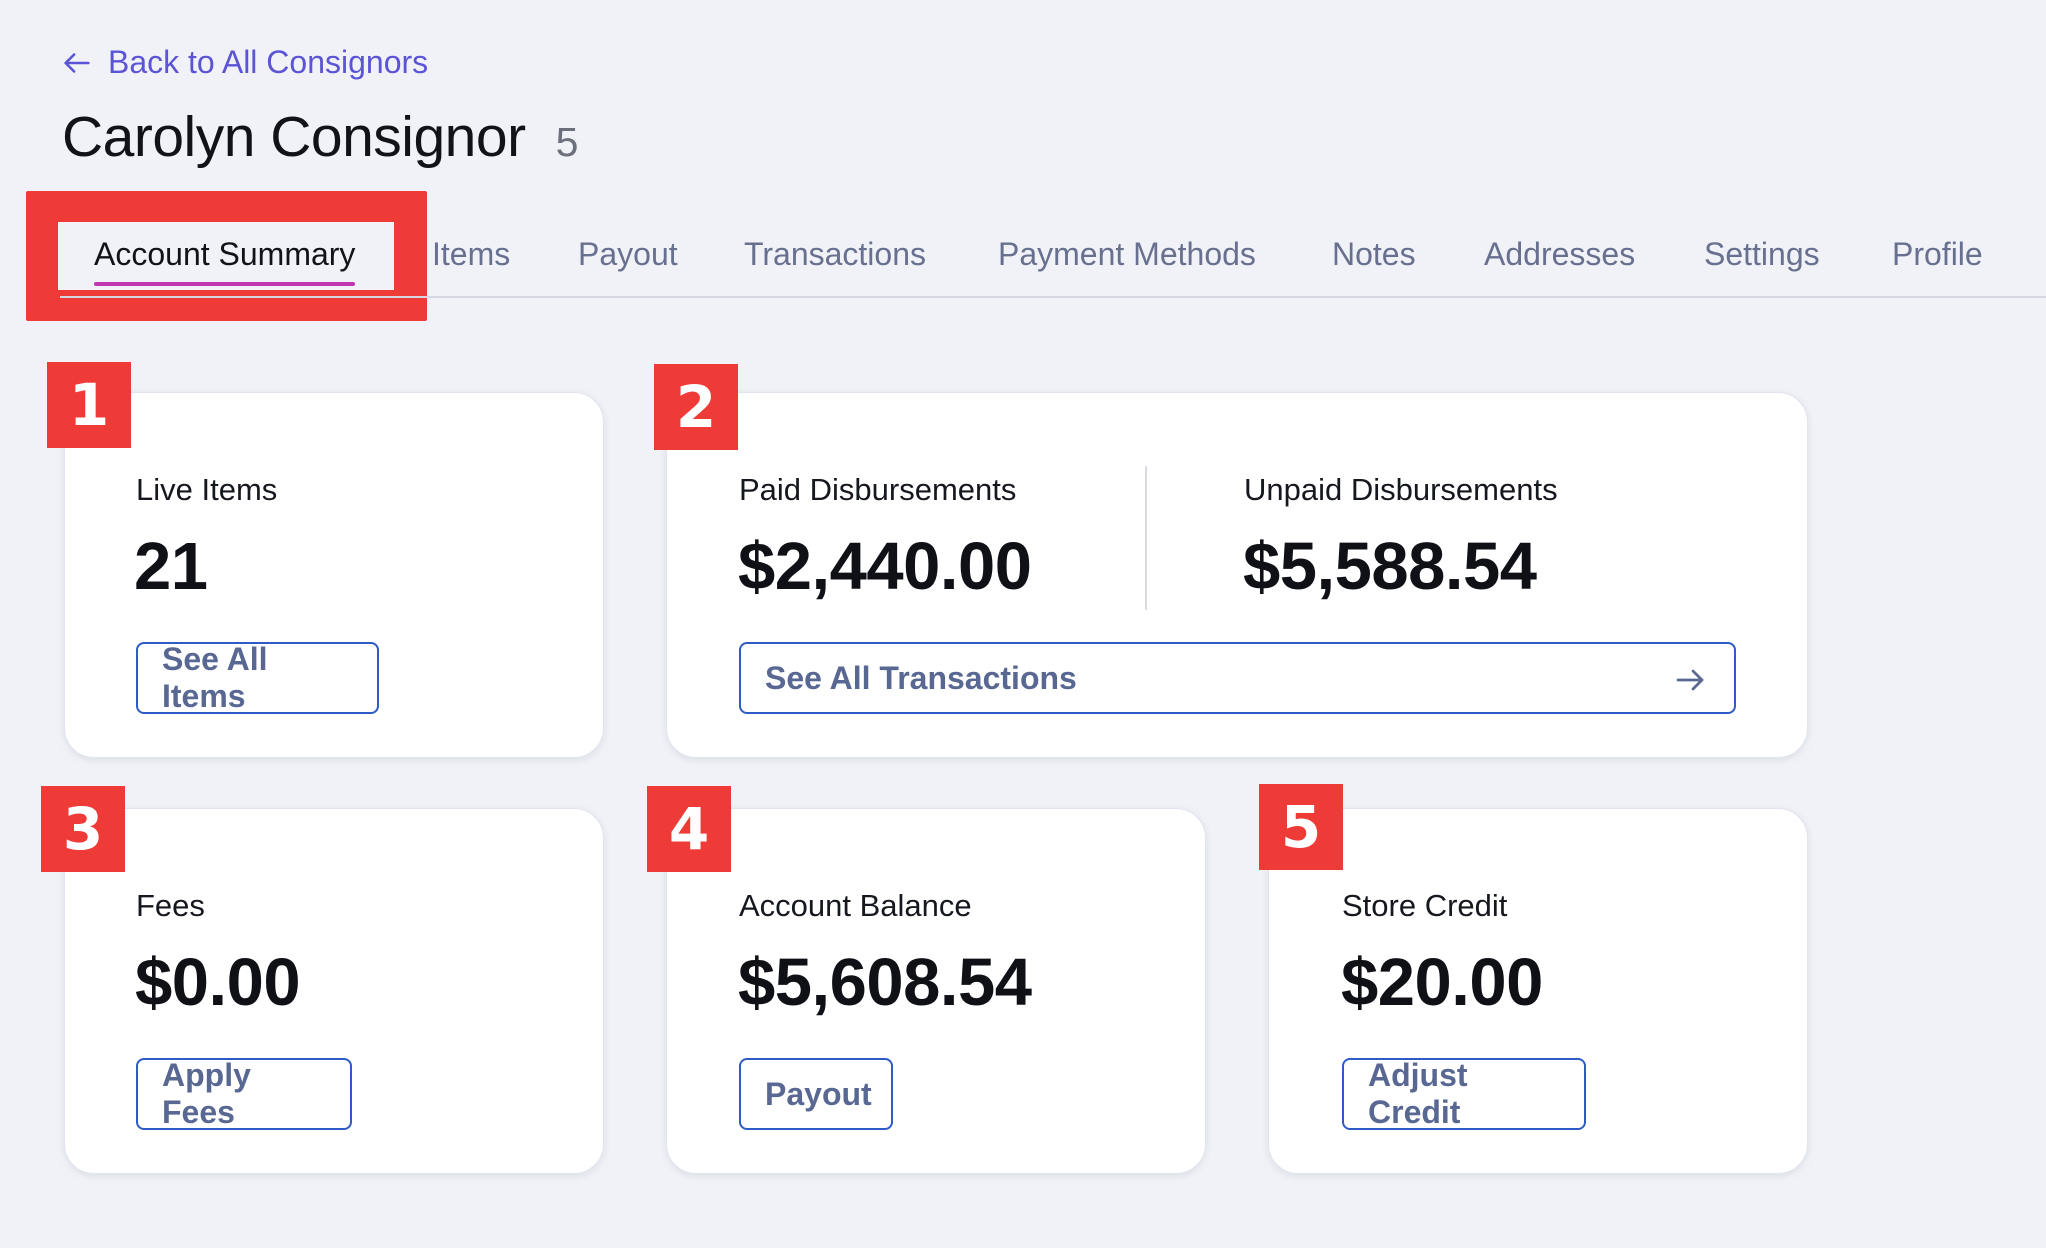  Describe the element at coordinates (835, 254) in the screenshot. I see `tab-label: Transactions` at that location.